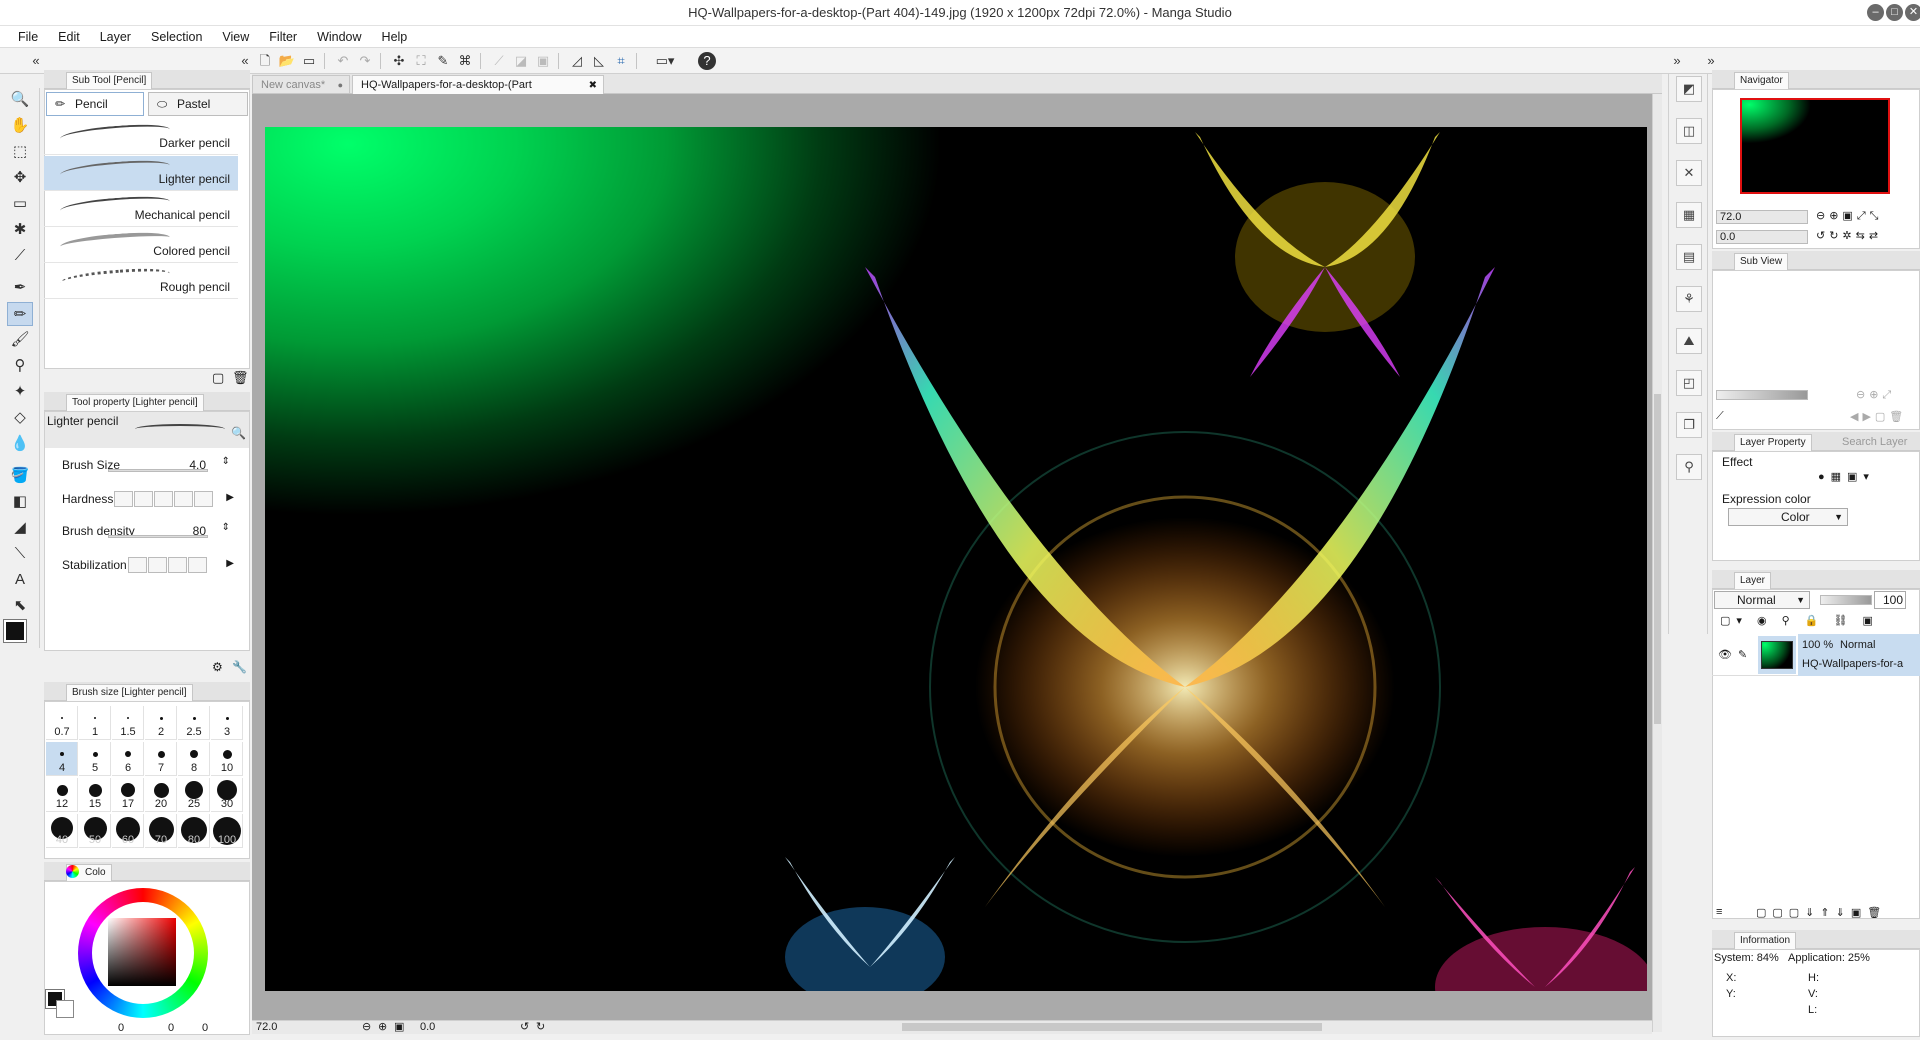  I want to click on fill-icon: ◪, so click(521, 61).